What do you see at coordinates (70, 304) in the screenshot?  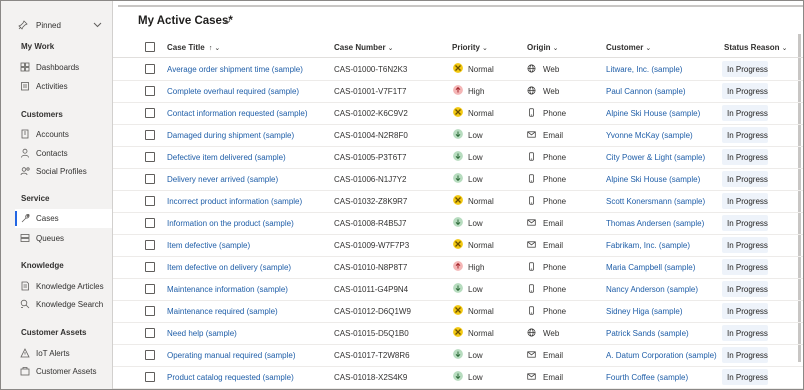 I see `sidebar-item-label: Knowledge Search` at bounding box center [70, 304].